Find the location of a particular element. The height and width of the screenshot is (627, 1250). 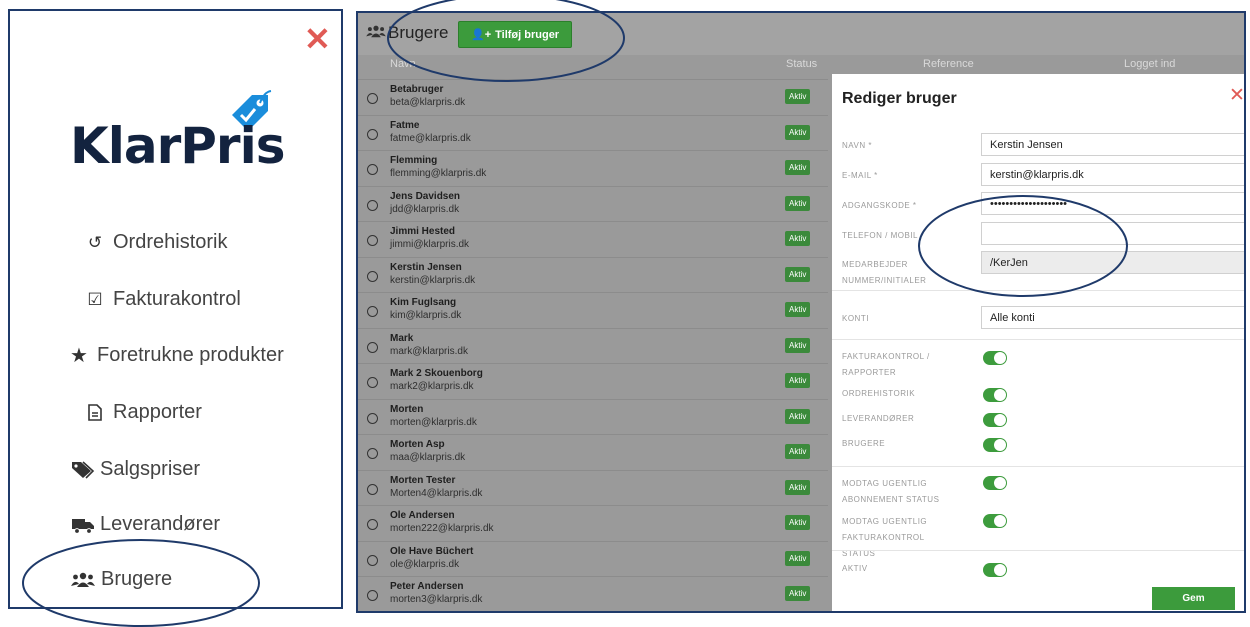

employee-number-field is located at coordinates (1112, 262).